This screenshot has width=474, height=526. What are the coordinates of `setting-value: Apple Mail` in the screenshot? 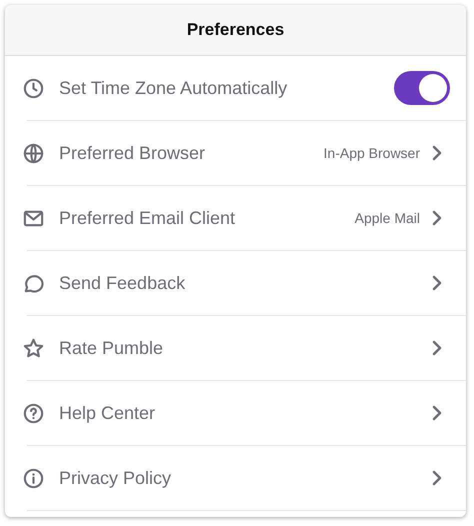 It's located at (387, 218).